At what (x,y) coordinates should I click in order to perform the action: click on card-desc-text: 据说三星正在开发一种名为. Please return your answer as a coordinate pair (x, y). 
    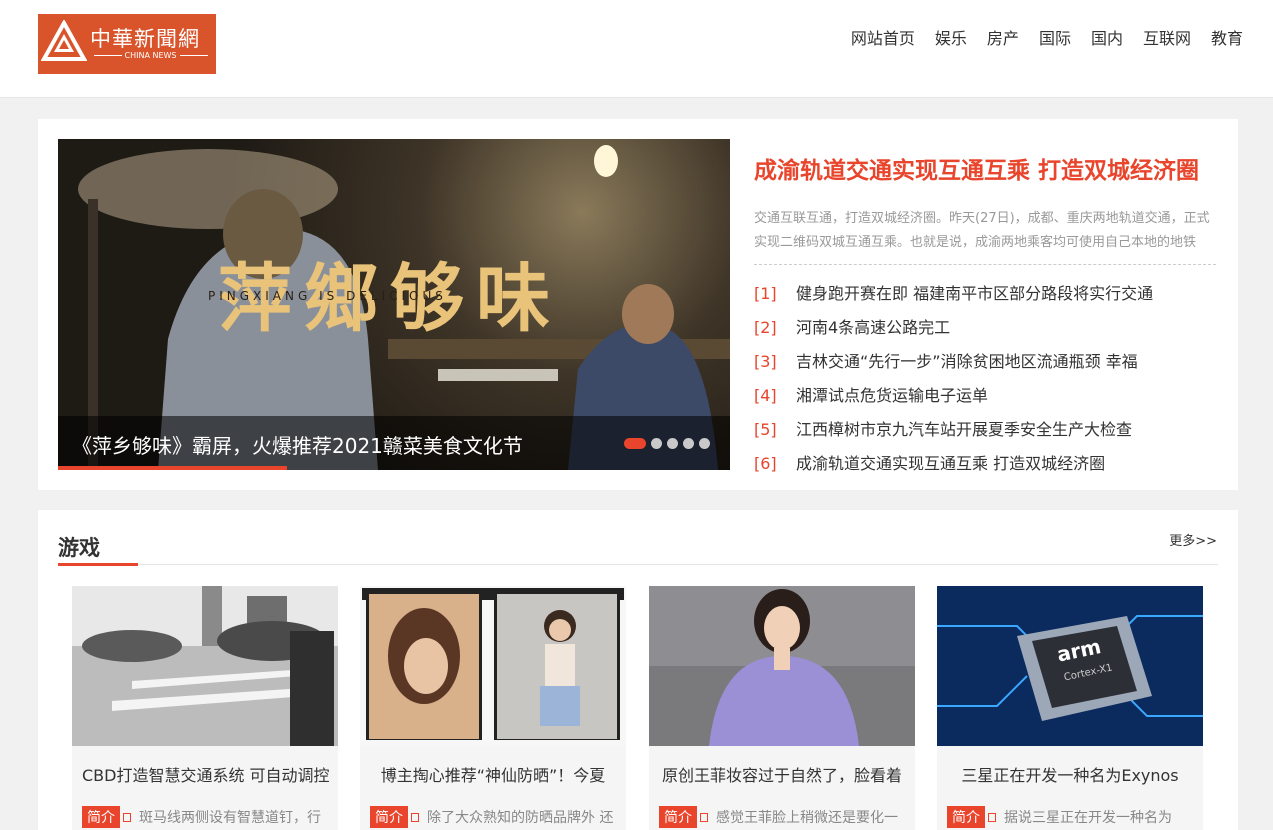
    Looking at the image, I should click on (1088, 818).